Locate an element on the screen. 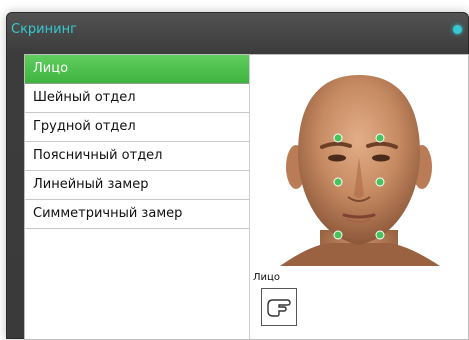 The height and width of the screenshot is (340, 469). menu-item-symmetric-measure: Симметричный замер is located at coordinates (137, 214).